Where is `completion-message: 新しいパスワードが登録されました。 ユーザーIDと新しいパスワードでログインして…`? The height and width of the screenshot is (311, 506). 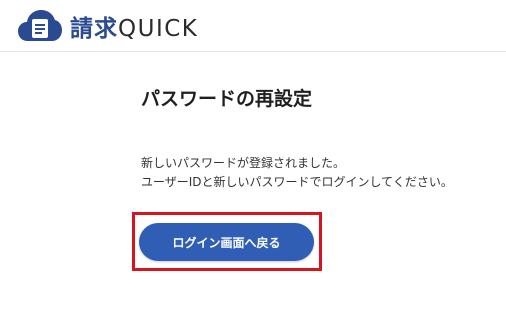
completion-message: 新しいパスワードが登録されました。 ユーザーIDと新しいパスワードでログインして… is located at coordinates (297, 173).